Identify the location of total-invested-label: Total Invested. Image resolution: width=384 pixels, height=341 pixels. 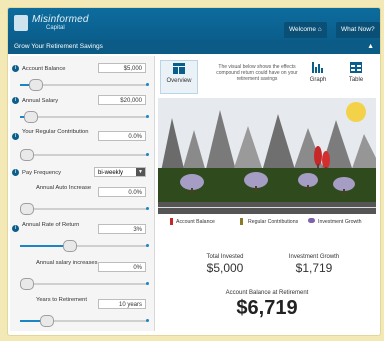
(225, 257).